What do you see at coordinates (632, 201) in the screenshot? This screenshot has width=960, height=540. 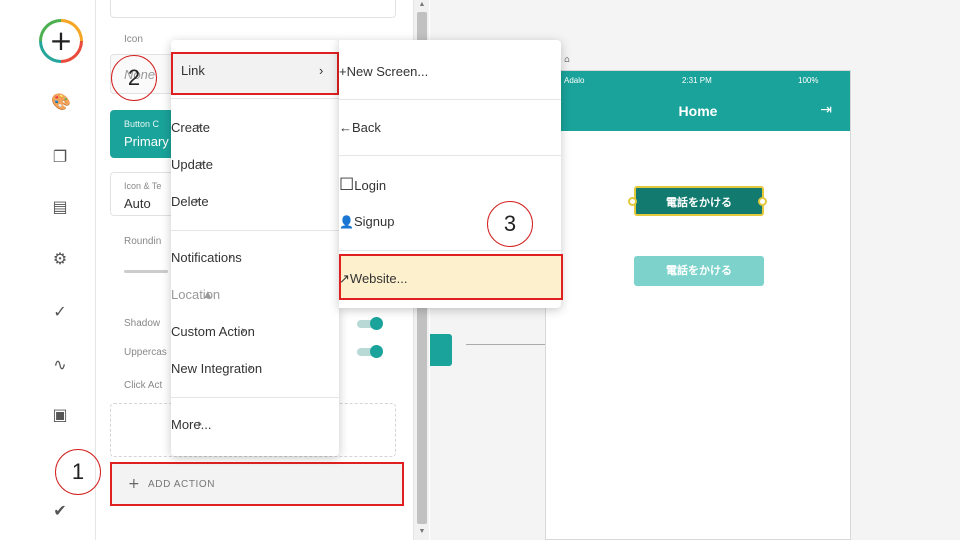 I see `resize-handle-left` at bounding box center [632, 201].